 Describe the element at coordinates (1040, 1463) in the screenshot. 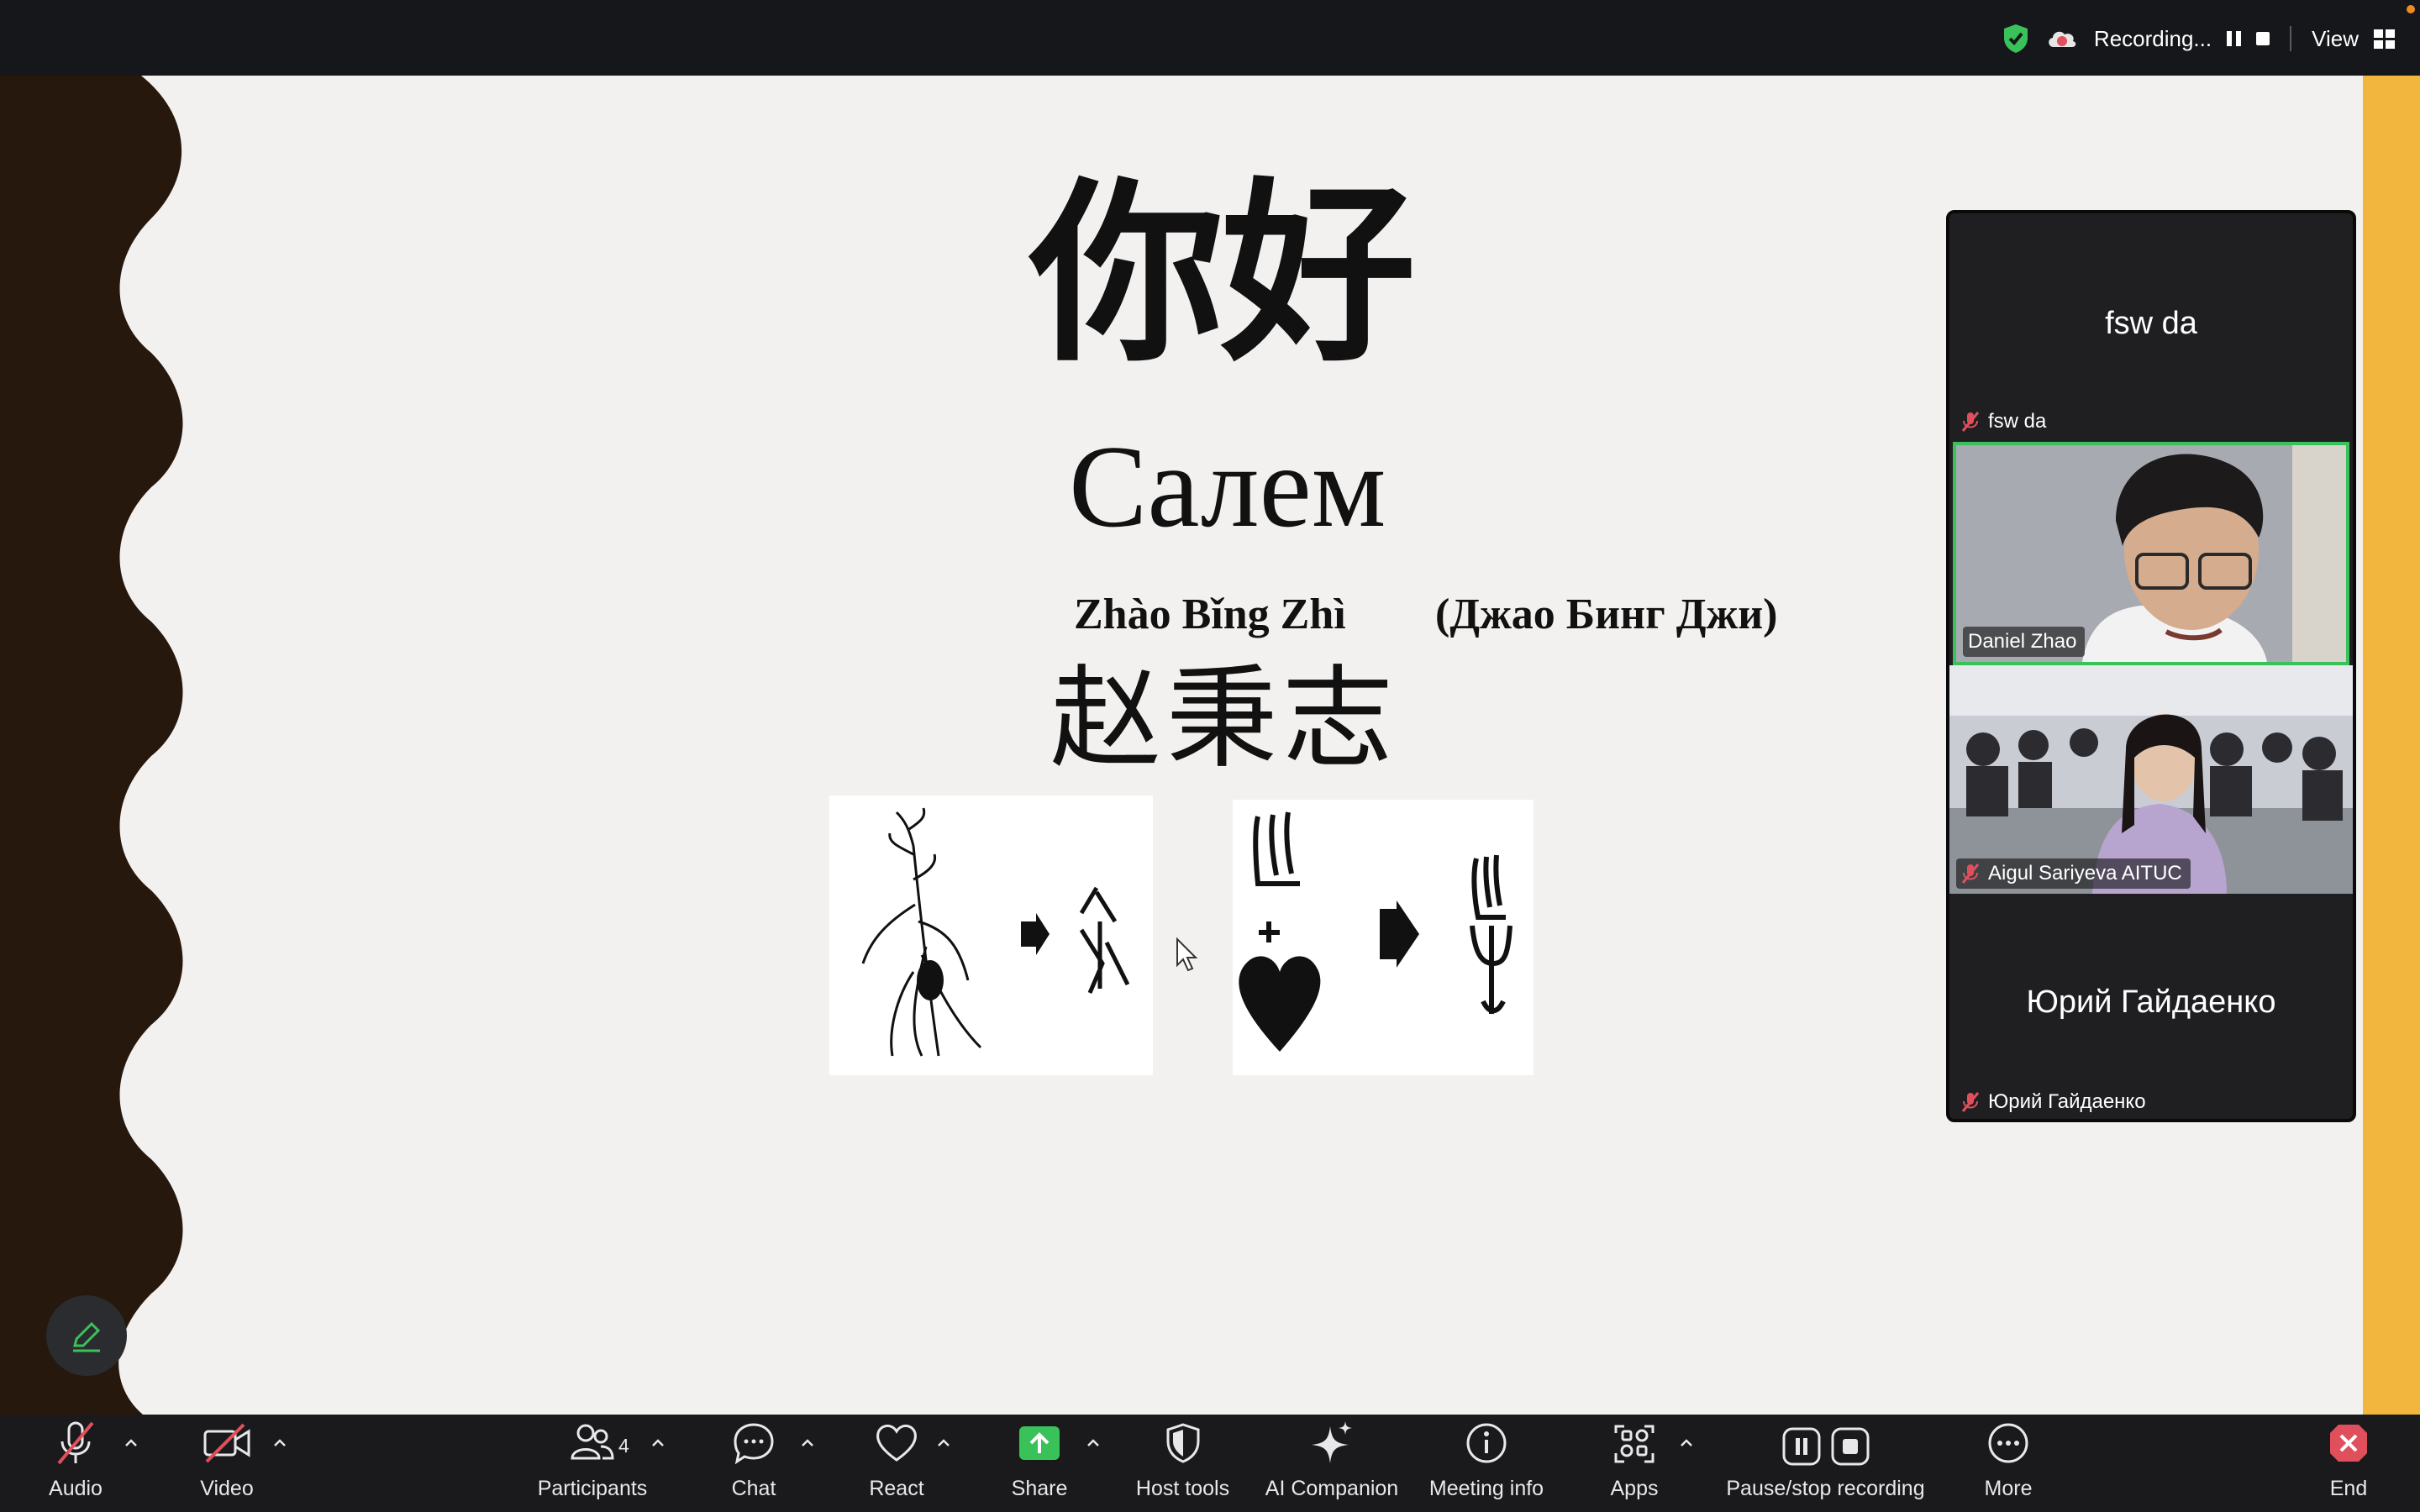

I see `share-button: Share` at that location.